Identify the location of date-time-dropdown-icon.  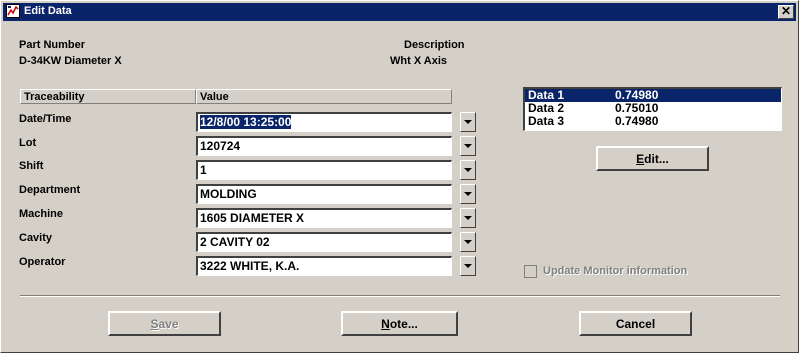
(468, 122).